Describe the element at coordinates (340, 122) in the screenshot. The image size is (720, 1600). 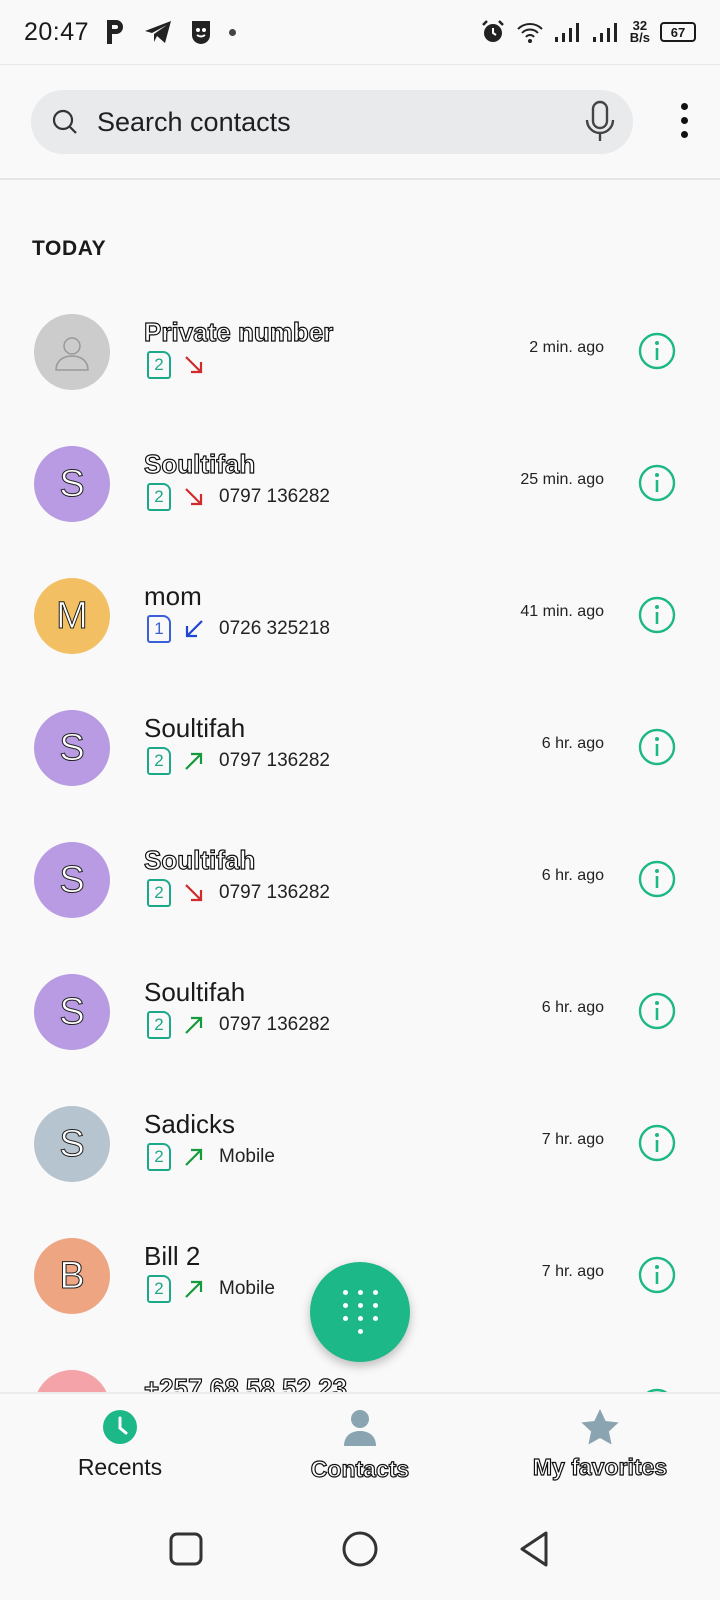
I see `search-input: Search contacts` at that location.